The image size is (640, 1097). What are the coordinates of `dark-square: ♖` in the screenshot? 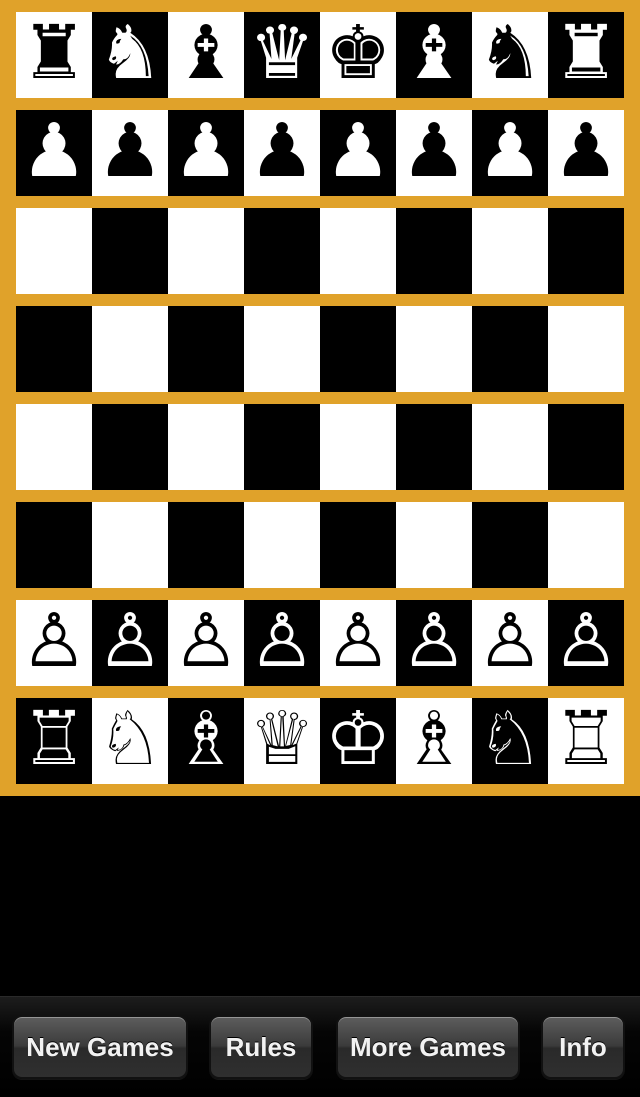 It's located at (54, 741).